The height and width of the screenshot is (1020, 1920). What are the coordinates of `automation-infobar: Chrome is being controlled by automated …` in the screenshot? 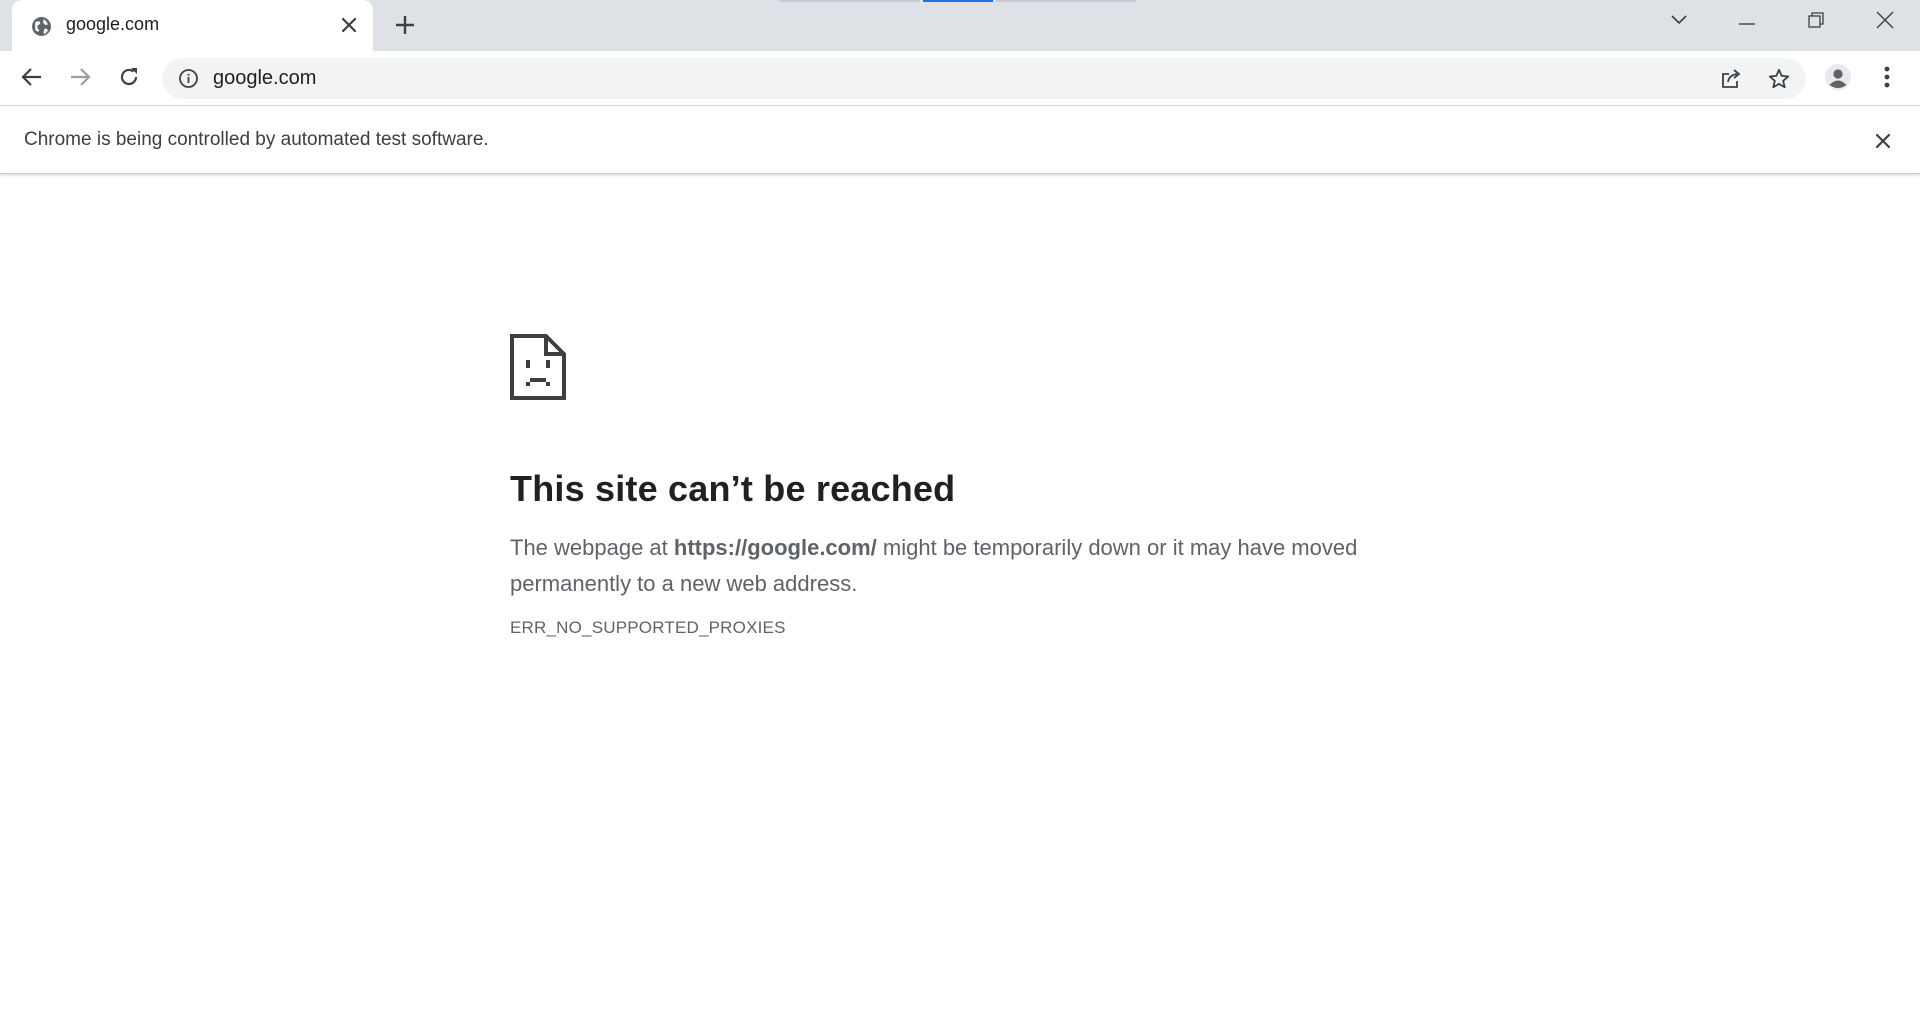 It's located at (960, 140).